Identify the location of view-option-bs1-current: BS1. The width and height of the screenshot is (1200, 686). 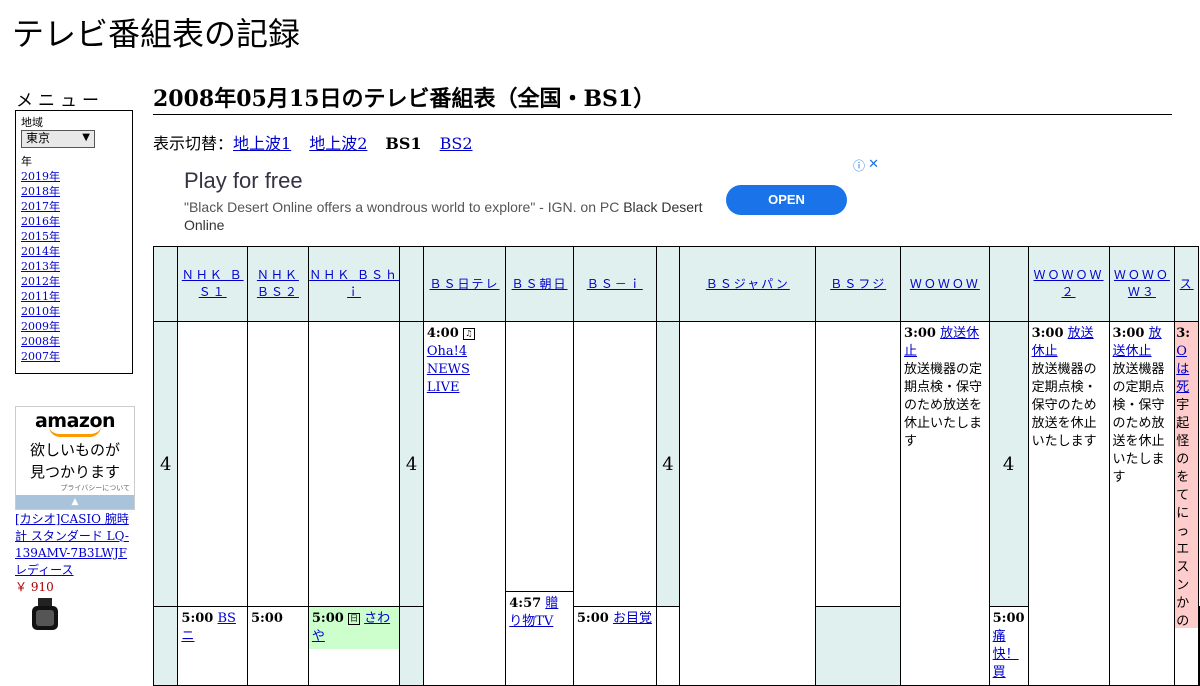
(403, 143).